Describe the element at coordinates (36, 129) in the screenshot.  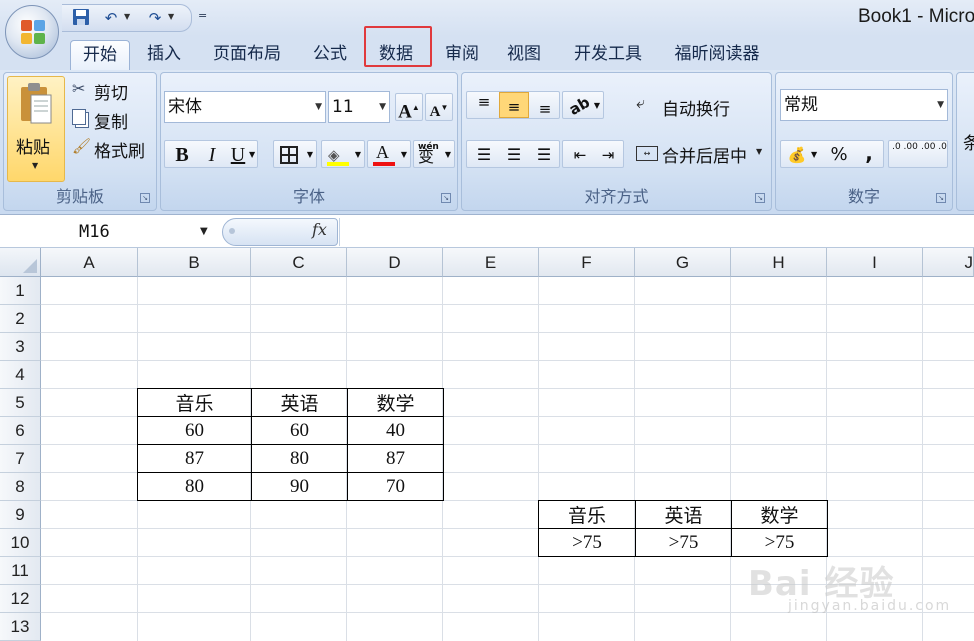
I see `paste-button: 粘贴 ▼` at that location.